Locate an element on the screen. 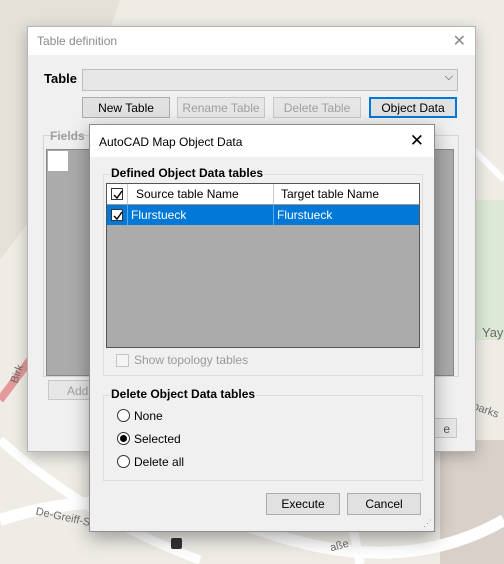 The width and height of the screenshot is (504, 564). select-all-checkbox is located at coordinates (117, 194).